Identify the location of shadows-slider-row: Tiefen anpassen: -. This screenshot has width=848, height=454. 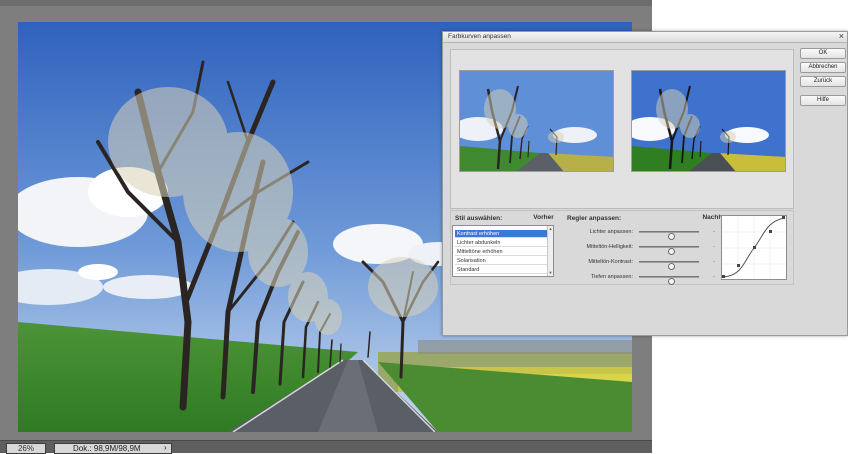
(643, 278).